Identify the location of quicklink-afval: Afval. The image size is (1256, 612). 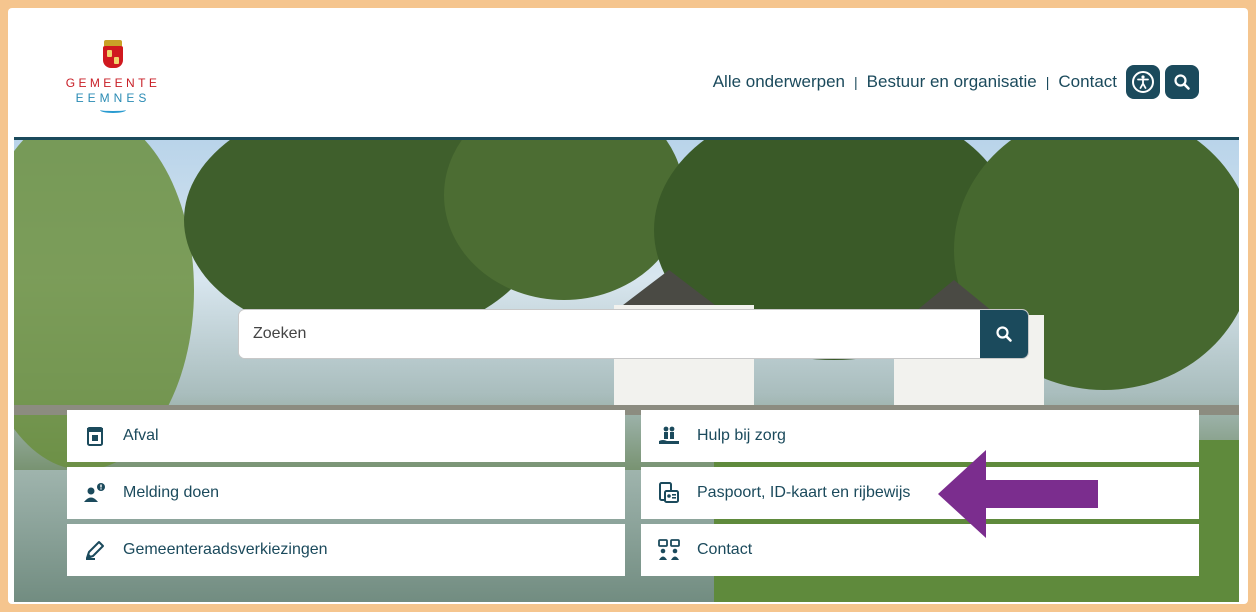
(346, 436).